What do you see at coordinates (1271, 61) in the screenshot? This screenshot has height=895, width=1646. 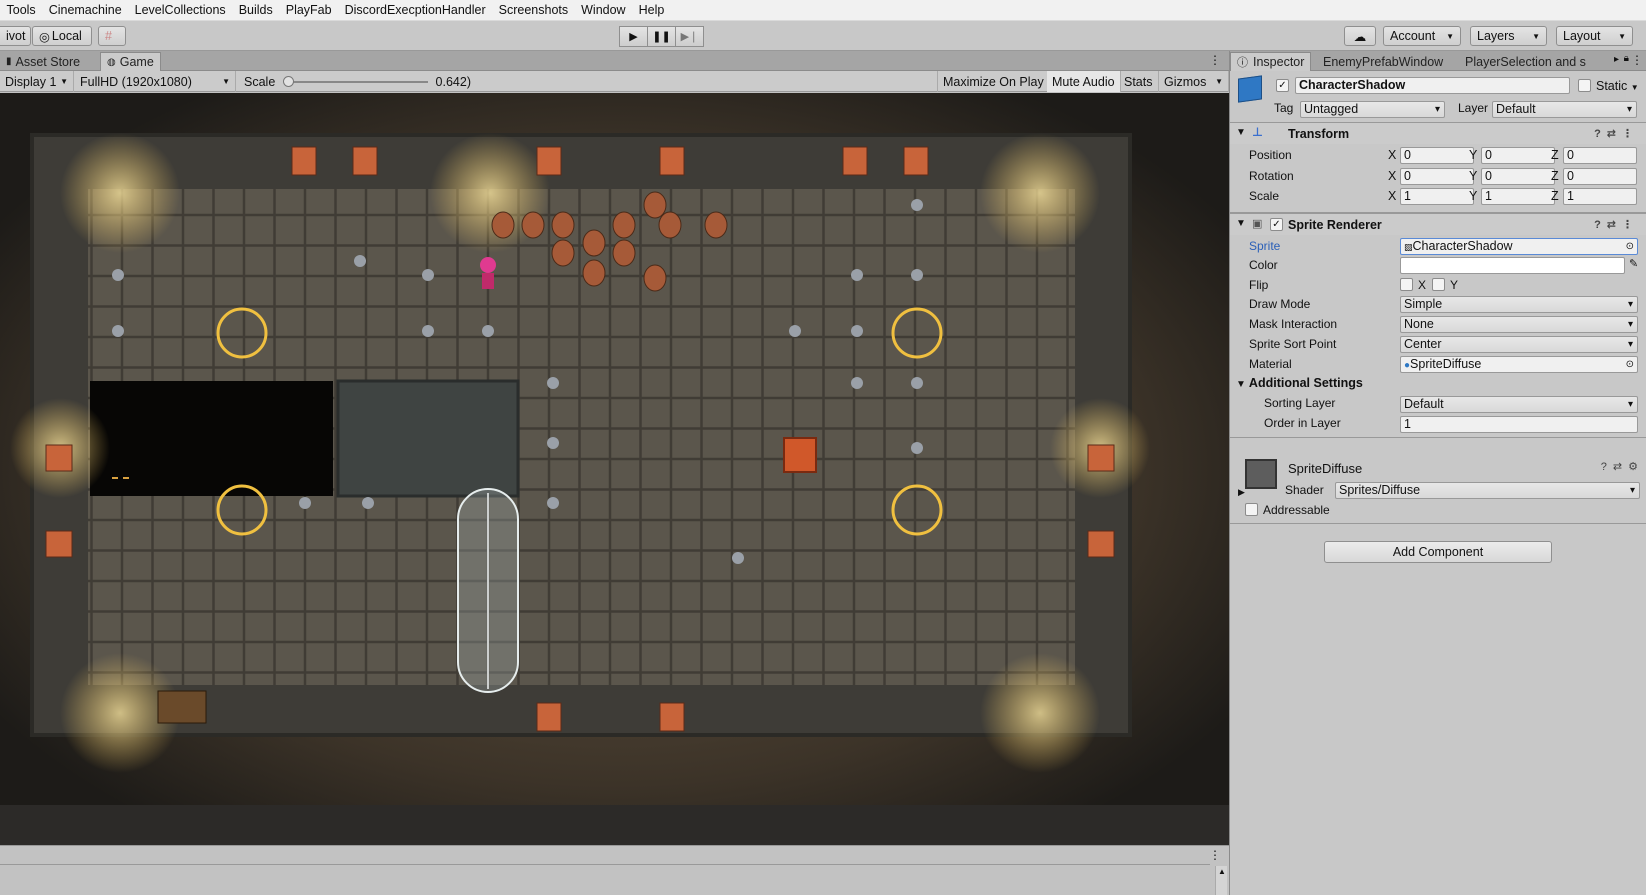 I see `tab-inspector: ⓘ Inspector` at bounding box center [1271, 61].